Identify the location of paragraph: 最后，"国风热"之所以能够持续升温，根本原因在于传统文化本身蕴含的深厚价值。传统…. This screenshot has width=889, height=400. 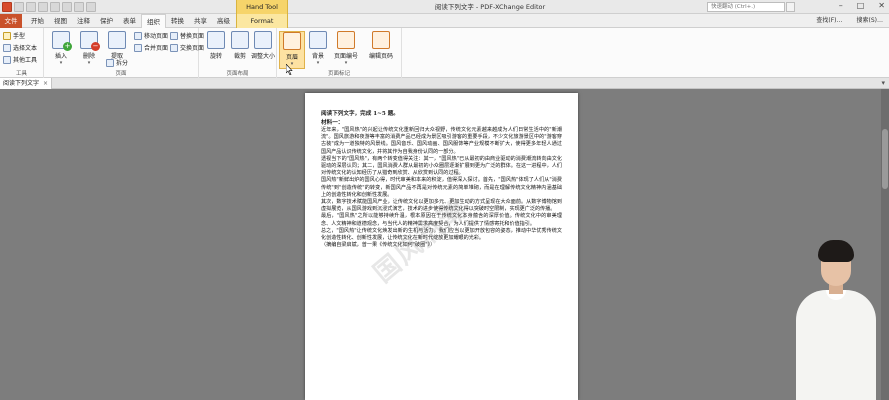
(441, 220).